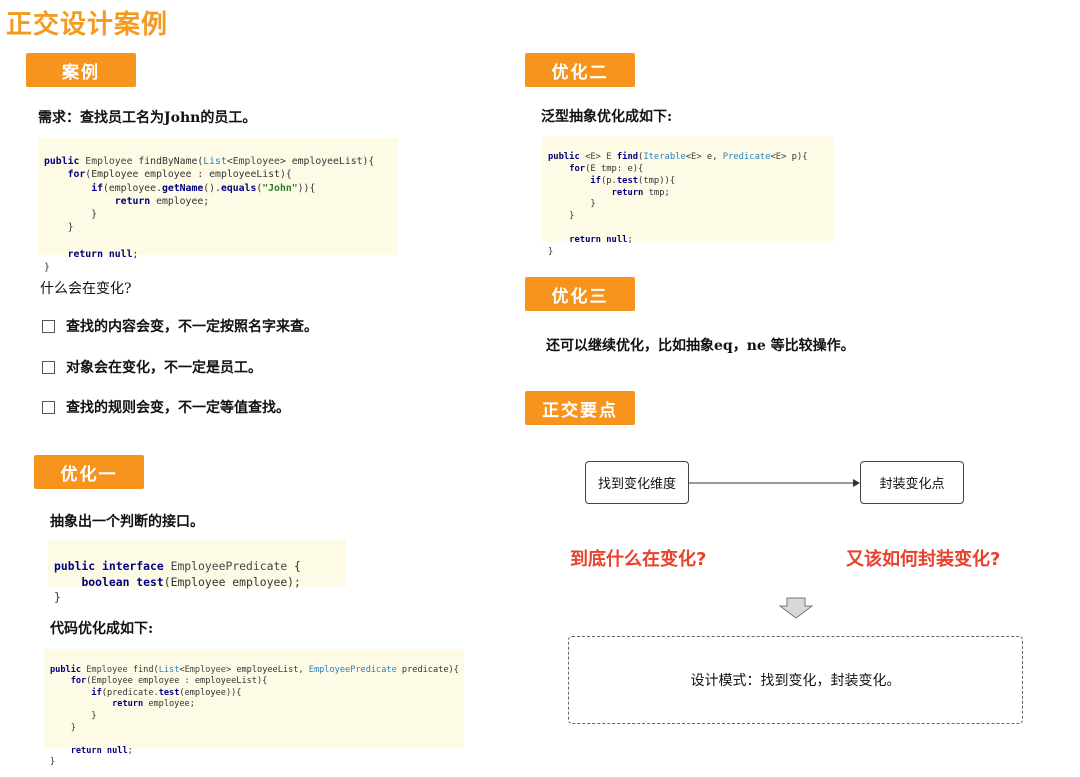  Describe the element at coordinates (203, 188) in the screenshot. I see `code-line: if(employee.getName().equals("John")){` at that location.